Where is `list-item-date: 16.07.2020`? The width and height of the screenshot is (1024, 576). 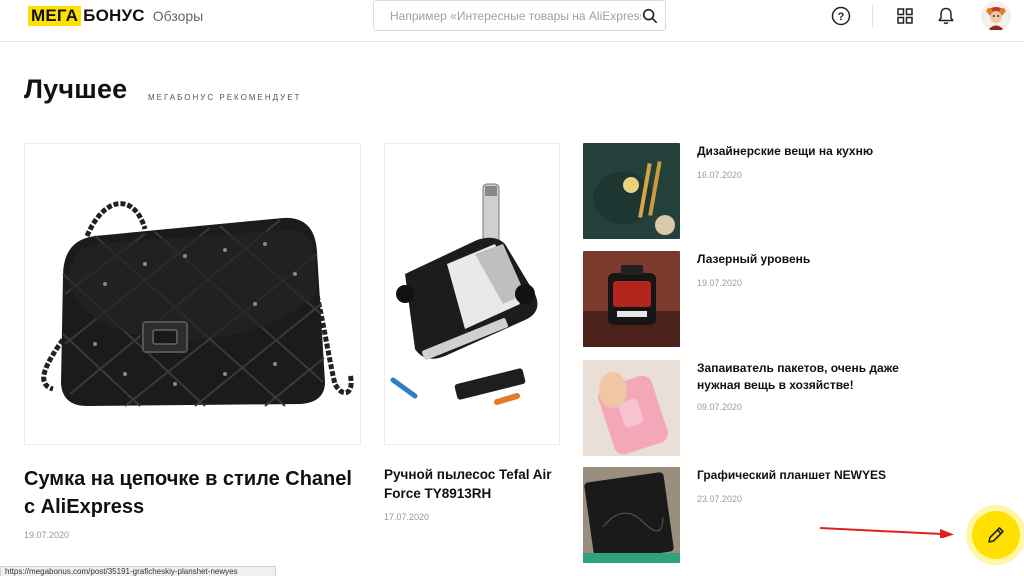
list-item-date: 16.07.2020 is located at coordinates (720, 175).